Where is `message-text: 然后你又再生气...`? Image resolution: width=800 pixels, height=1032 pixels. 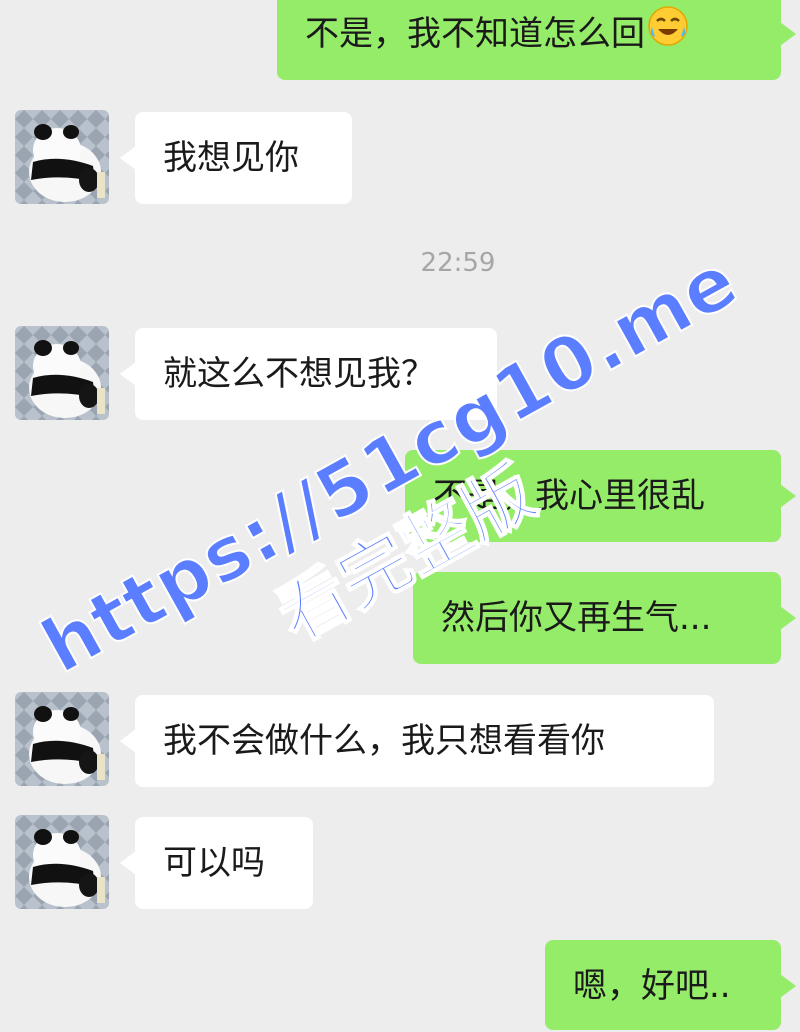
message-text: 然后你又再生气... is located at coordinates (576, 618).